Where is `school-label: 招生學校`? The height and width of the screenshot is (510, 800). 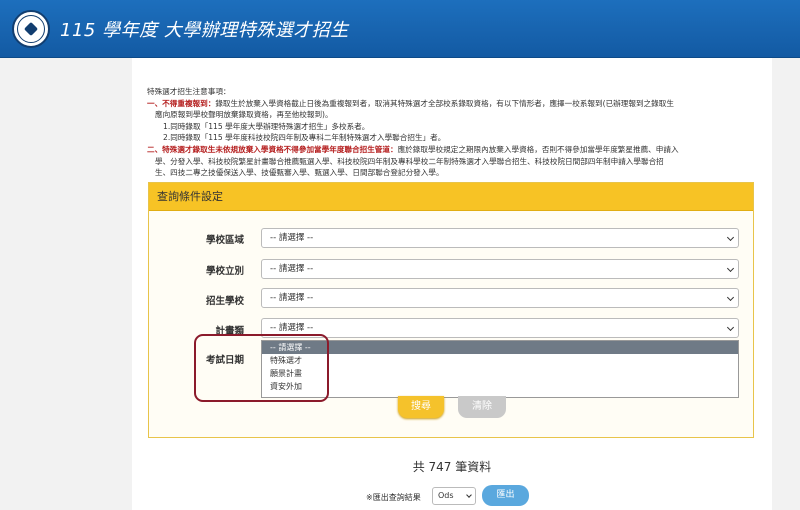
school-label: 招生學校 is located at coordinates (224, 301).